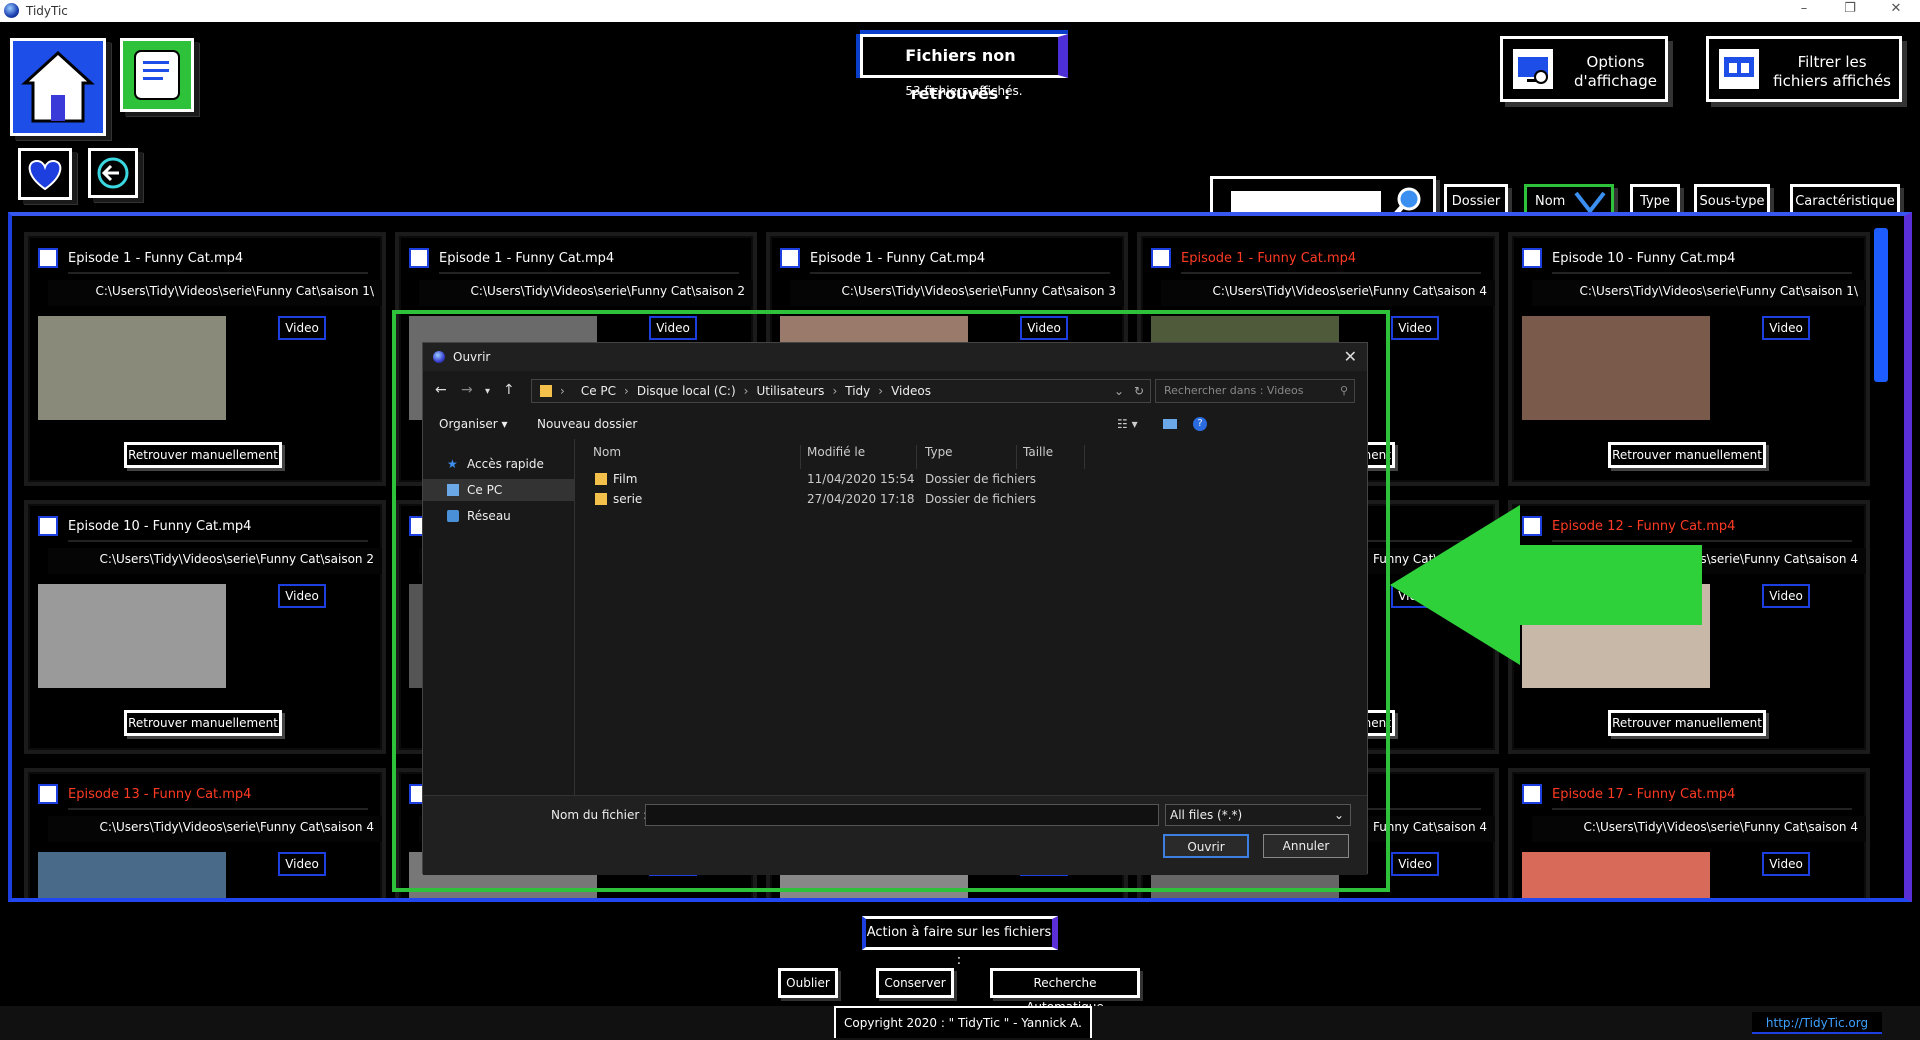 The image size is (1920, 1040). I want to click on breadcrumb-item: Ce PC, so click(598, 391).